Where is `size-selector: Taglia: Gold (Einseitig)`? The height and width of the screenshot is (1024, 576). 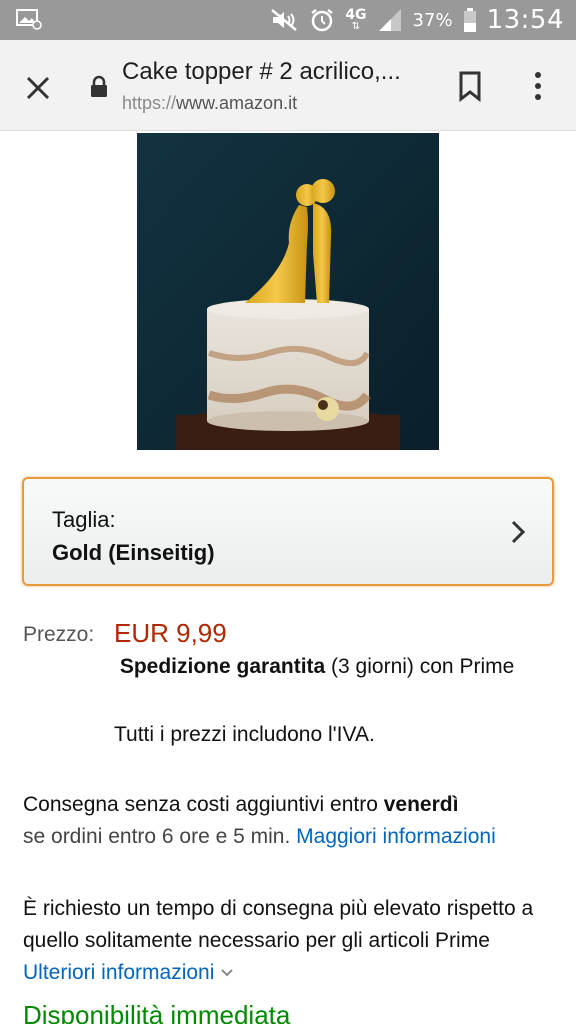 size-selector: Taglia: Gold (Einseitig) is located at coordinates (288, 531).